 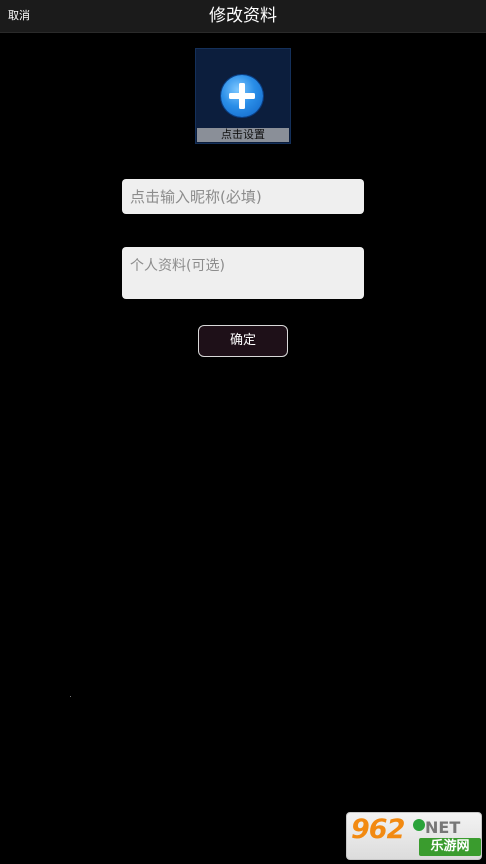 I want to click on avatar-picker: 点击设置, so click(x=243, y=96).